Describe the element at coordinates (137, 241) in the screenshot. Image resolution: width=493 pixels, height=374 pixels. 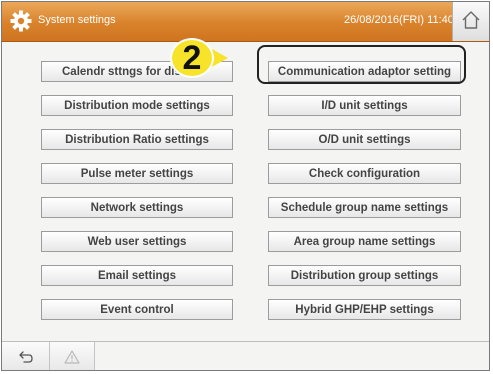
I see `web-user-settings-button: Web user settings` at that location.